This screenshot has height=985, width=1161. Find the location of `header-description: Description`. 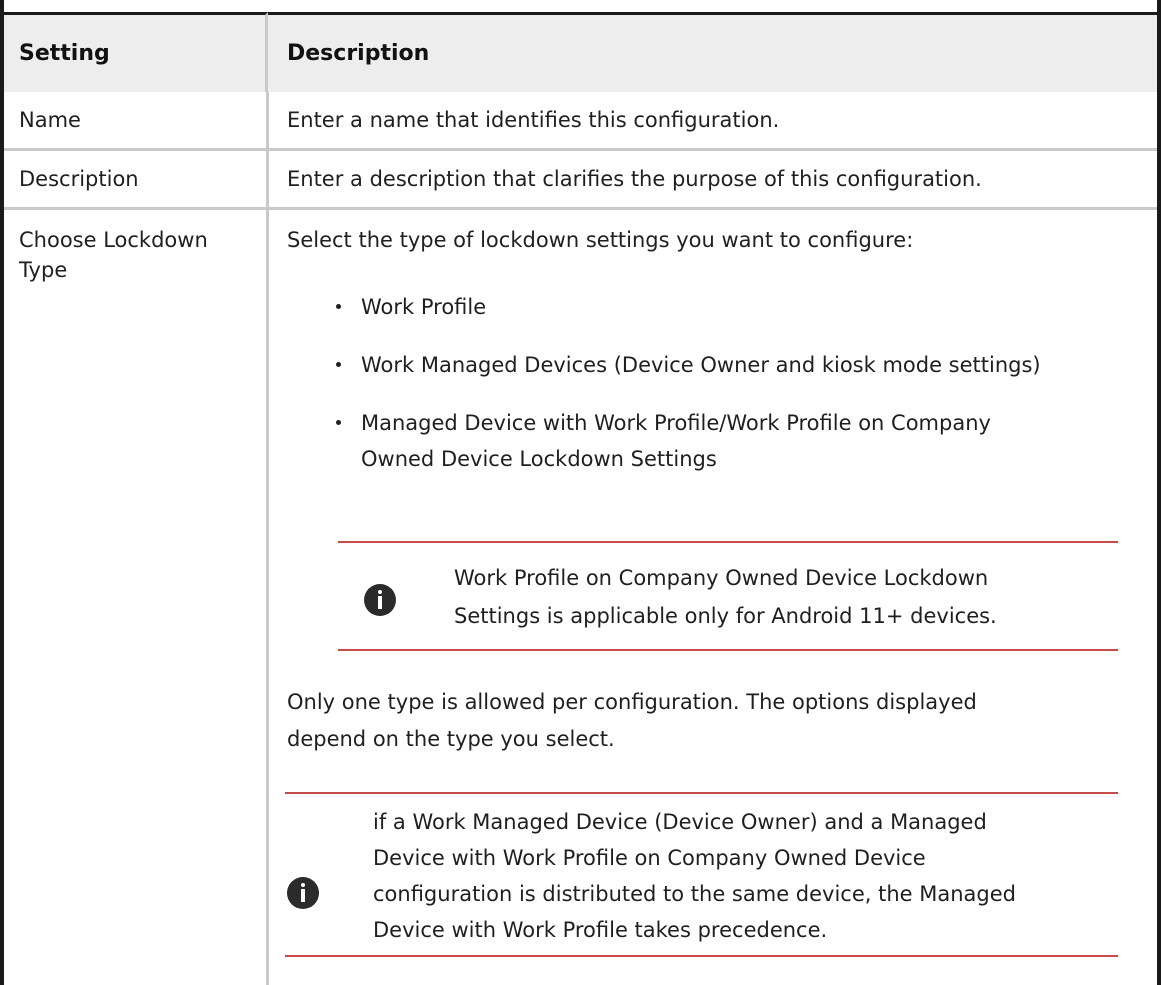

header-description: Description is located at coordinates (358, 53).